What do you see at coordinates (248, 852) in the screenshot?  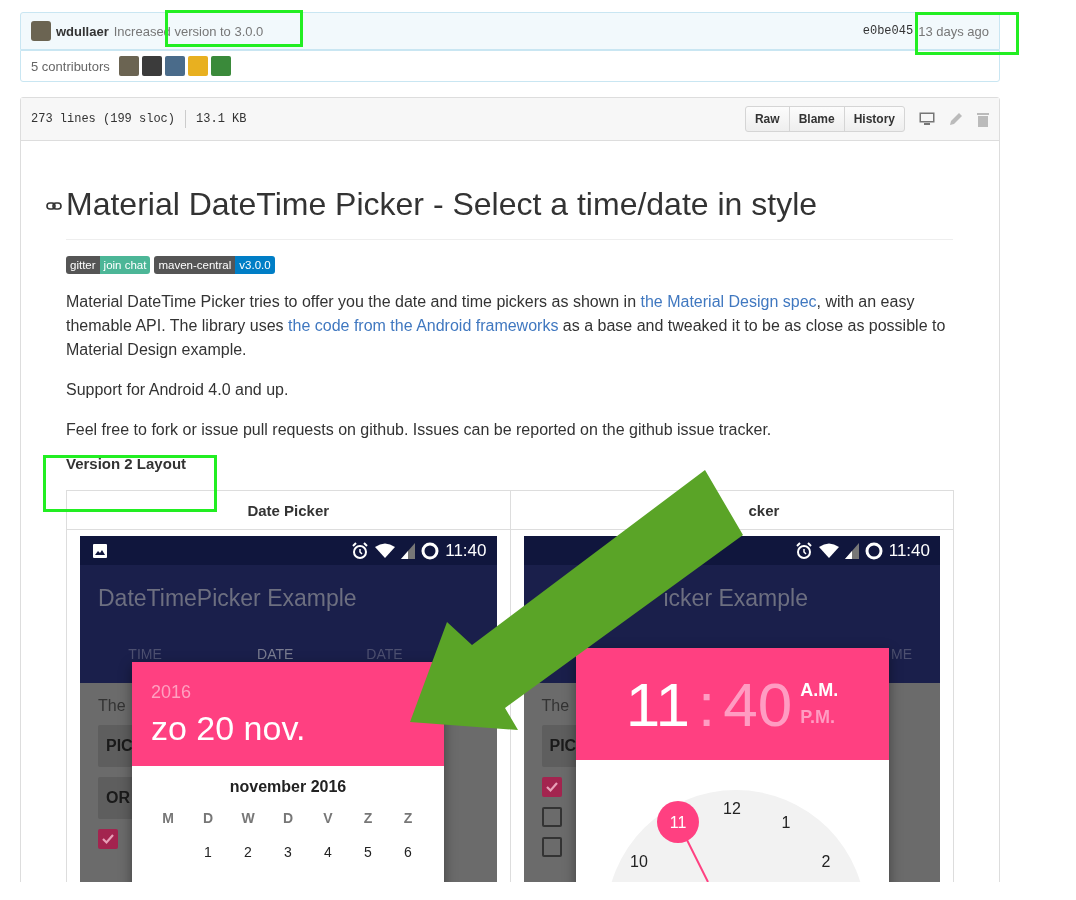 I see `calendar-day: 2` at bounding box center [248, 852].